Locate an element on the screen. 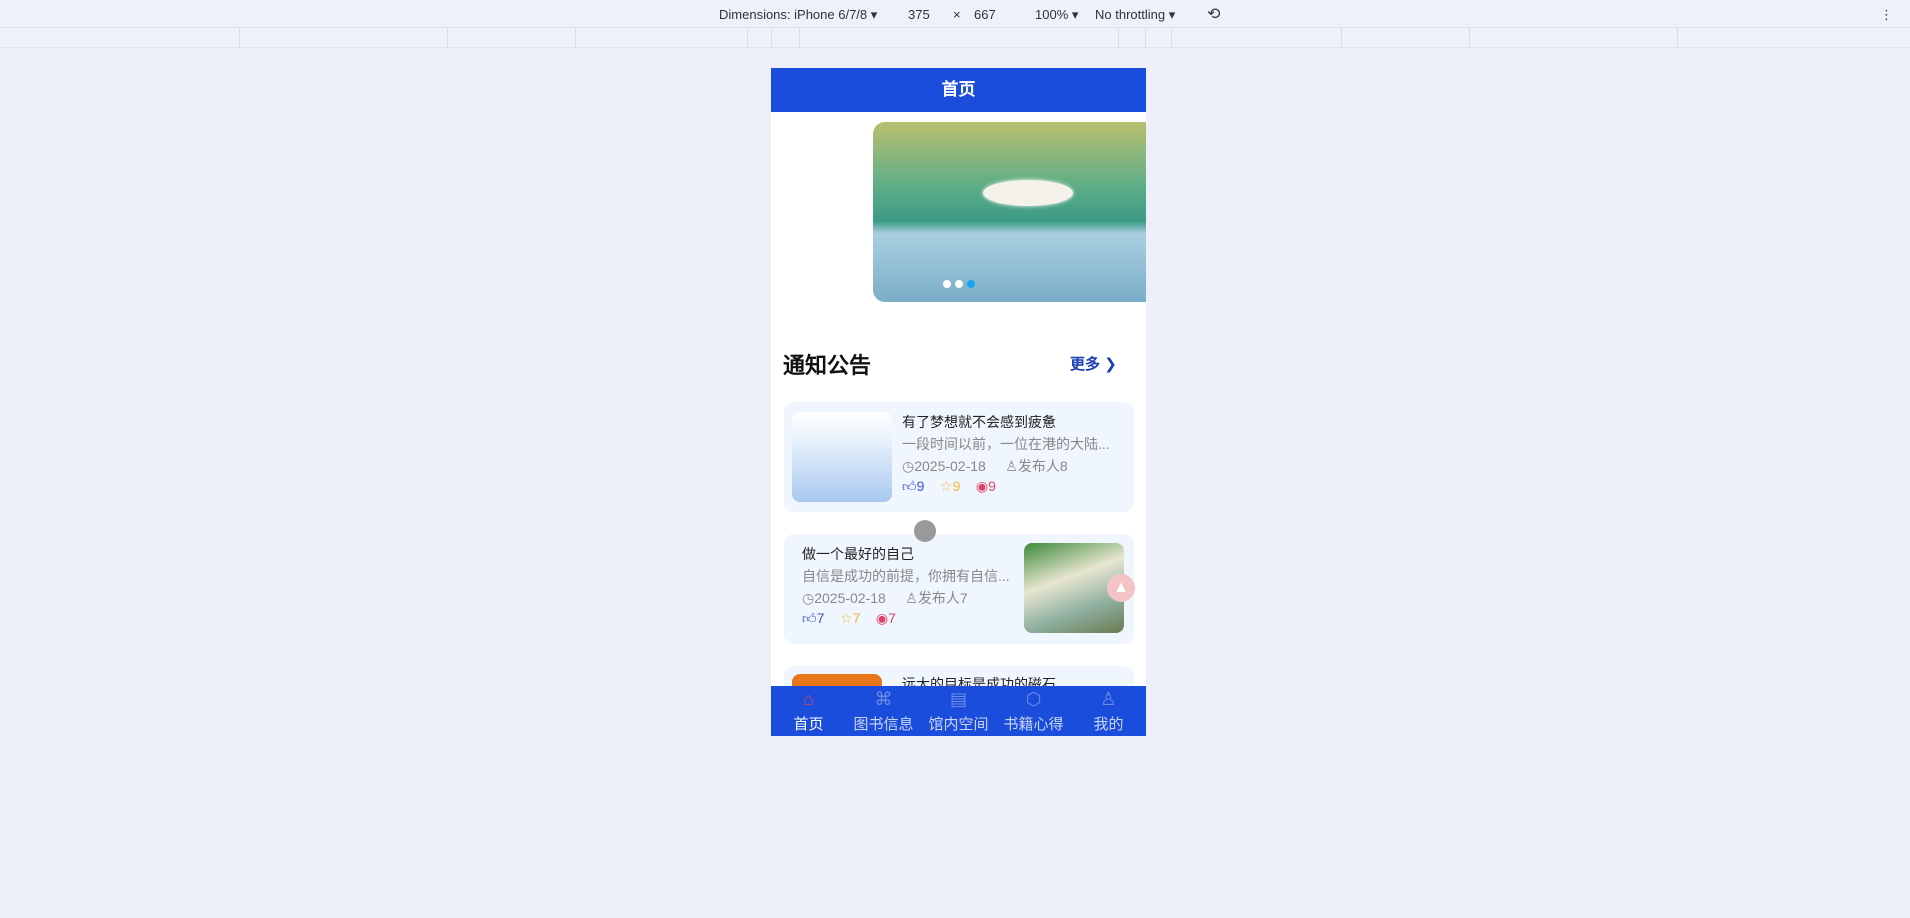  chevron-right-icon: ❯ is located at coordinates (1110, 364).